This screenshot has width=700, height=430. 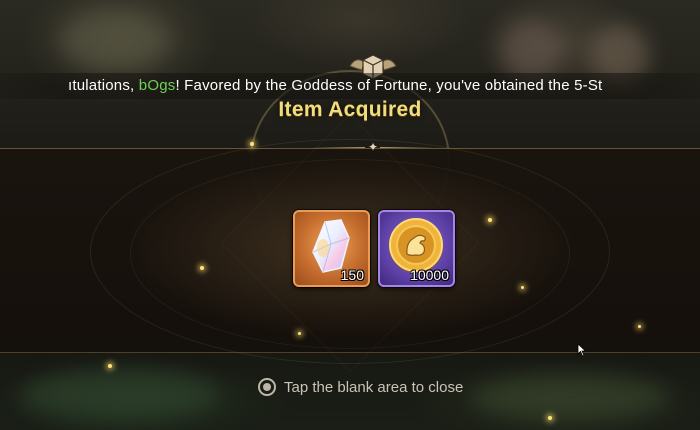 What do you see at coordinates (267, 387) in the screenshot?
I see `tap-ring-icon` at bounding box center [267, 387].